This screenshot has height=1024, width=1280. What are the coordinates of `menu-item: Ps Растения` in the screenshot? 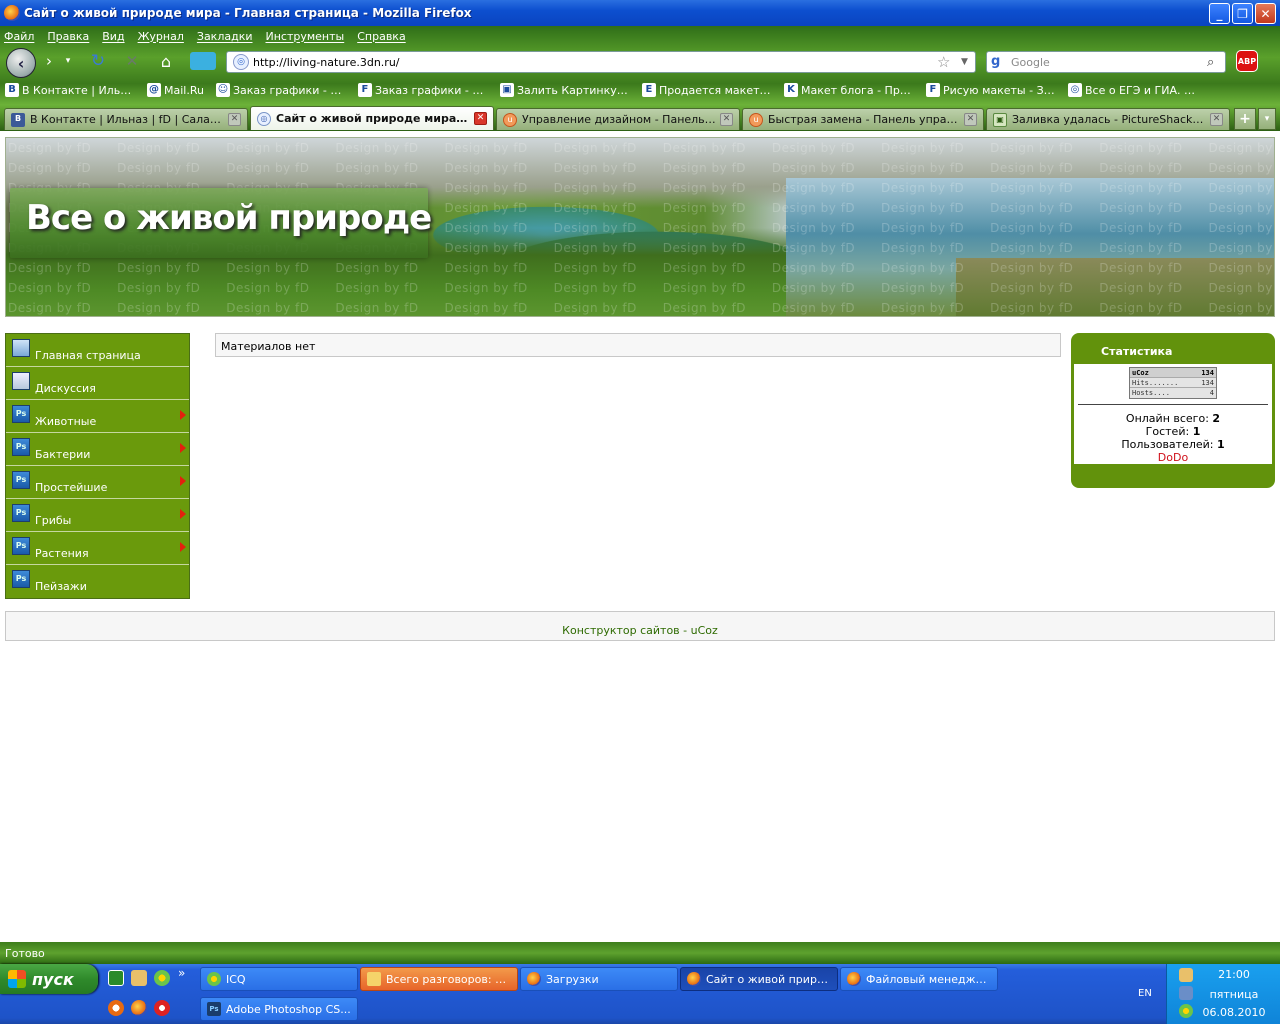 It's located at (97, 548).